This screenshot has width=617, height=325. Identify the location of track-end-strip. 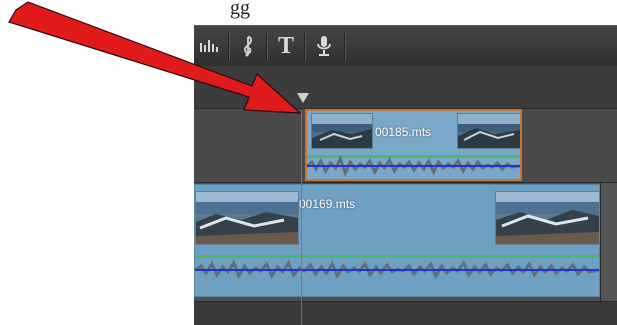
(608, 242).